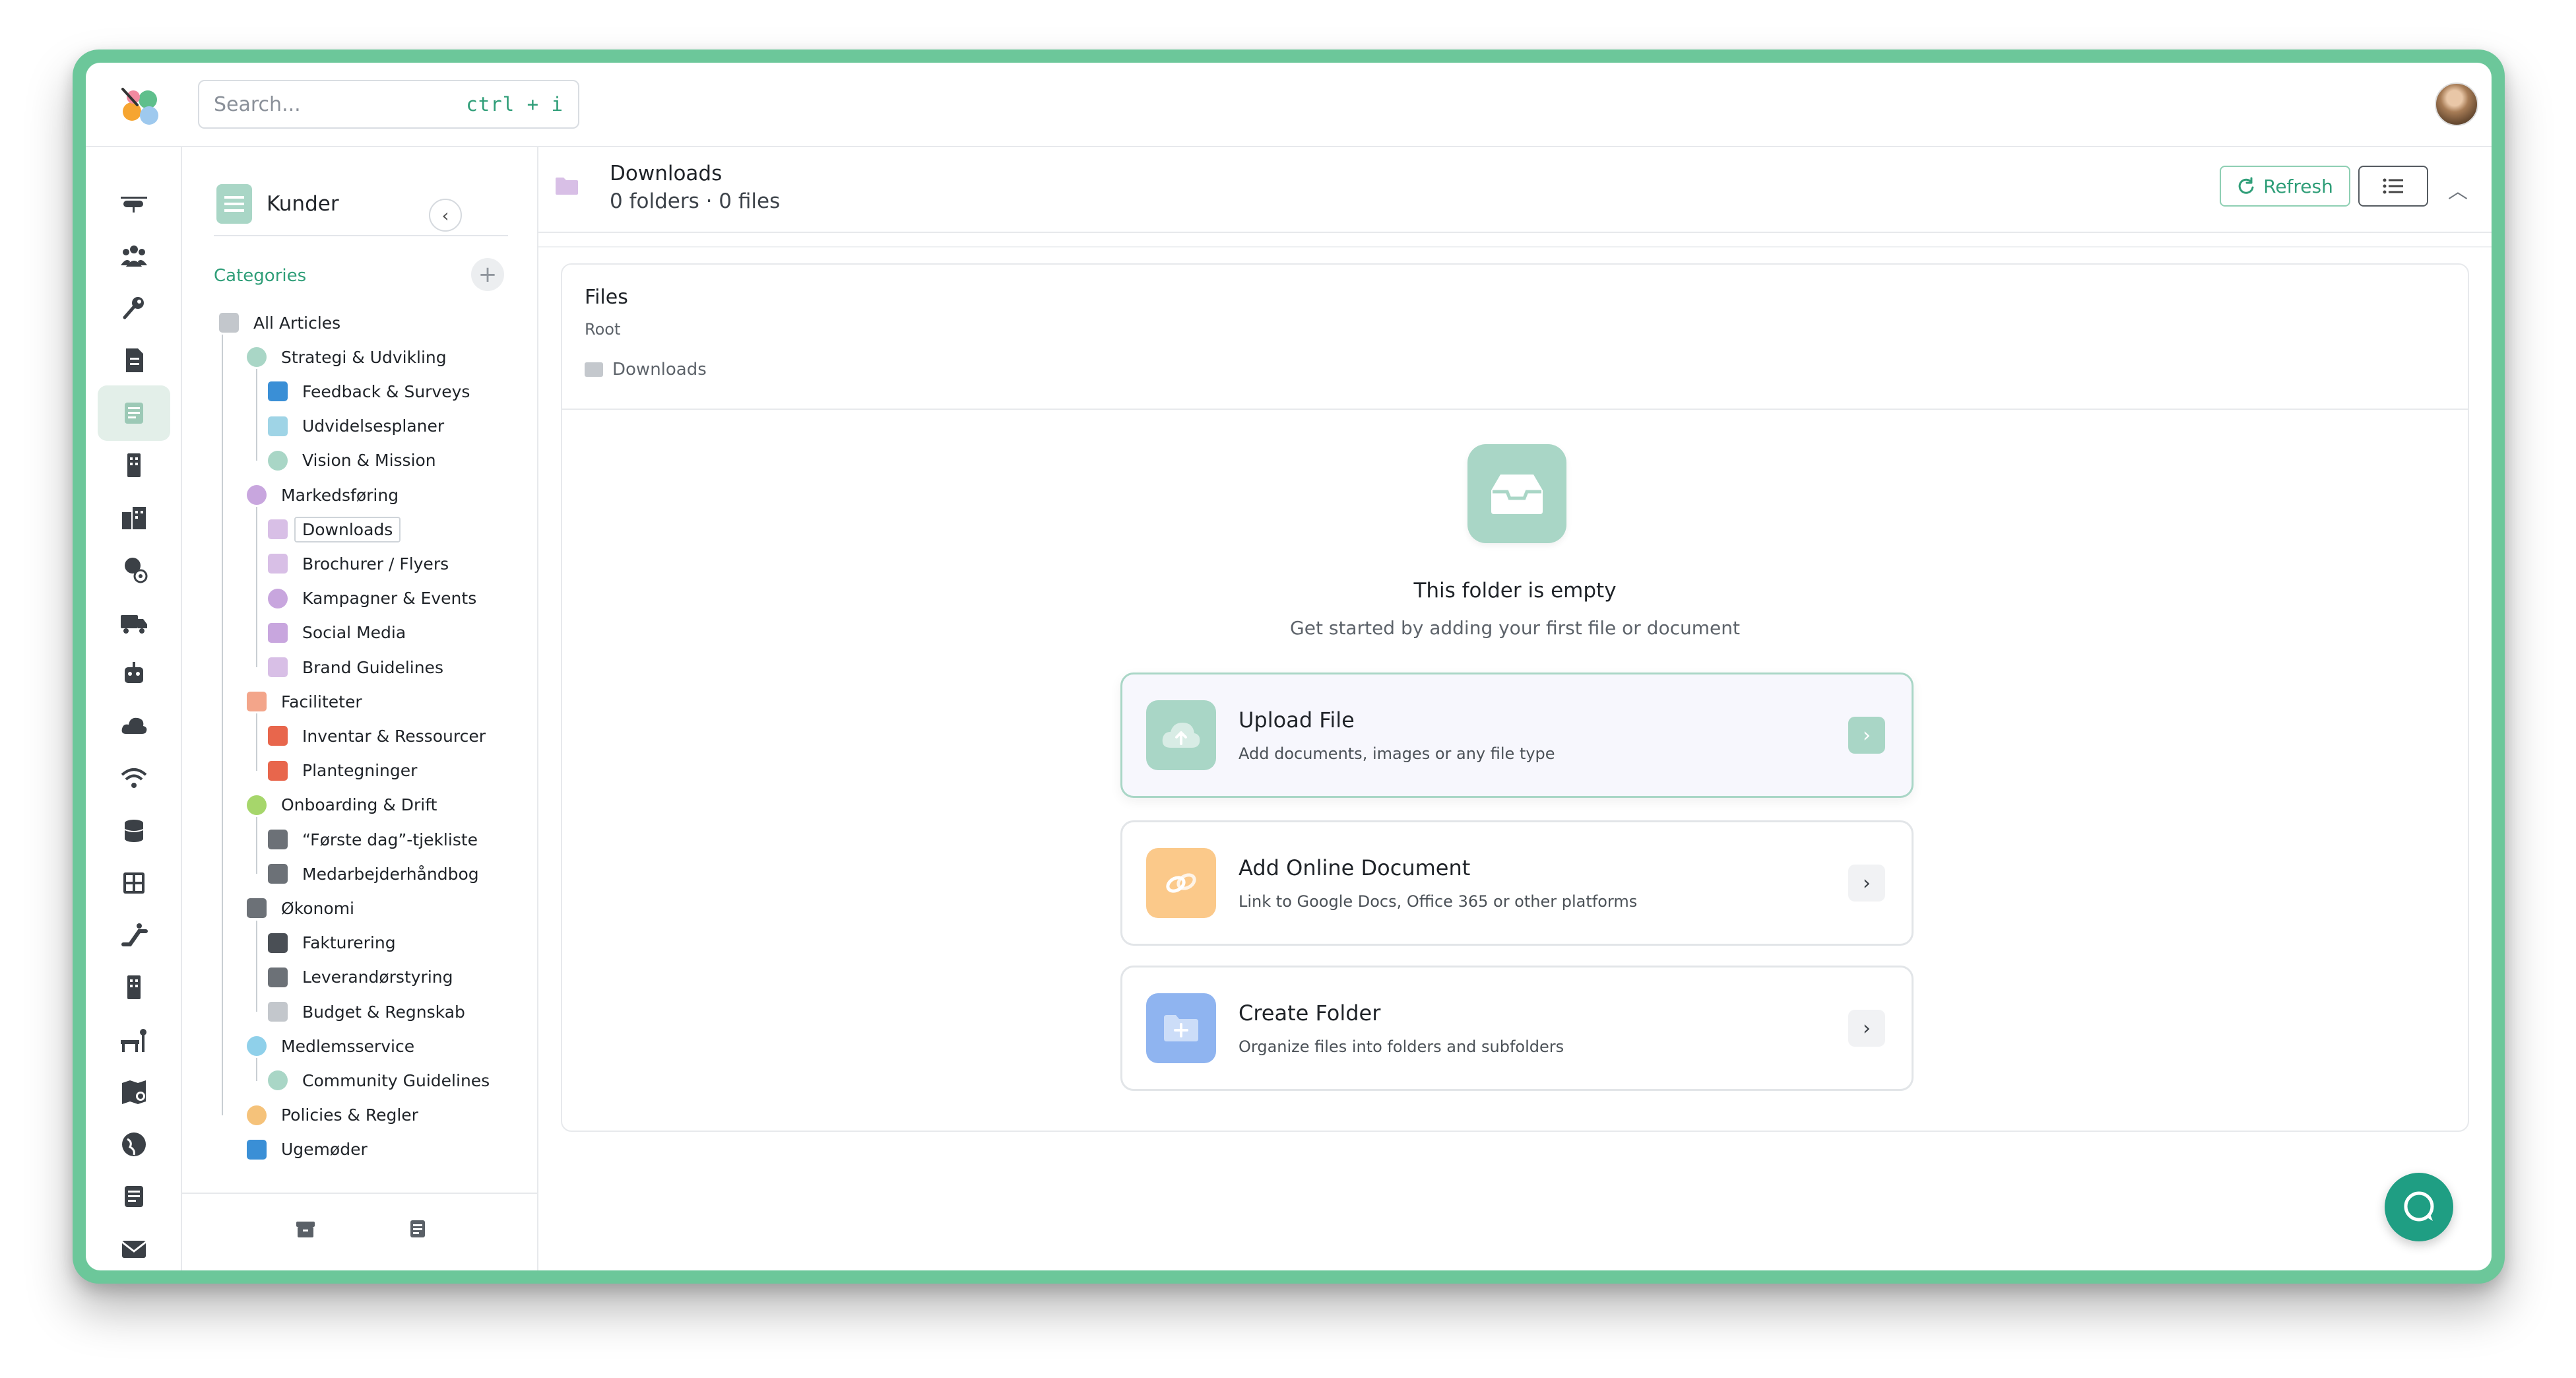  What do you see at coordinates (134, 674) in the screenshot?
I see `rail-item-robot` at bounding box center [134, 674].